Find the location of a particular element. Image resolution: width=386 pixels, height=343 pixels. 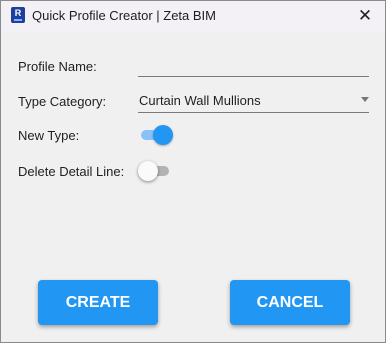

close-icon: ✕ is located at coordinates (365, 15).